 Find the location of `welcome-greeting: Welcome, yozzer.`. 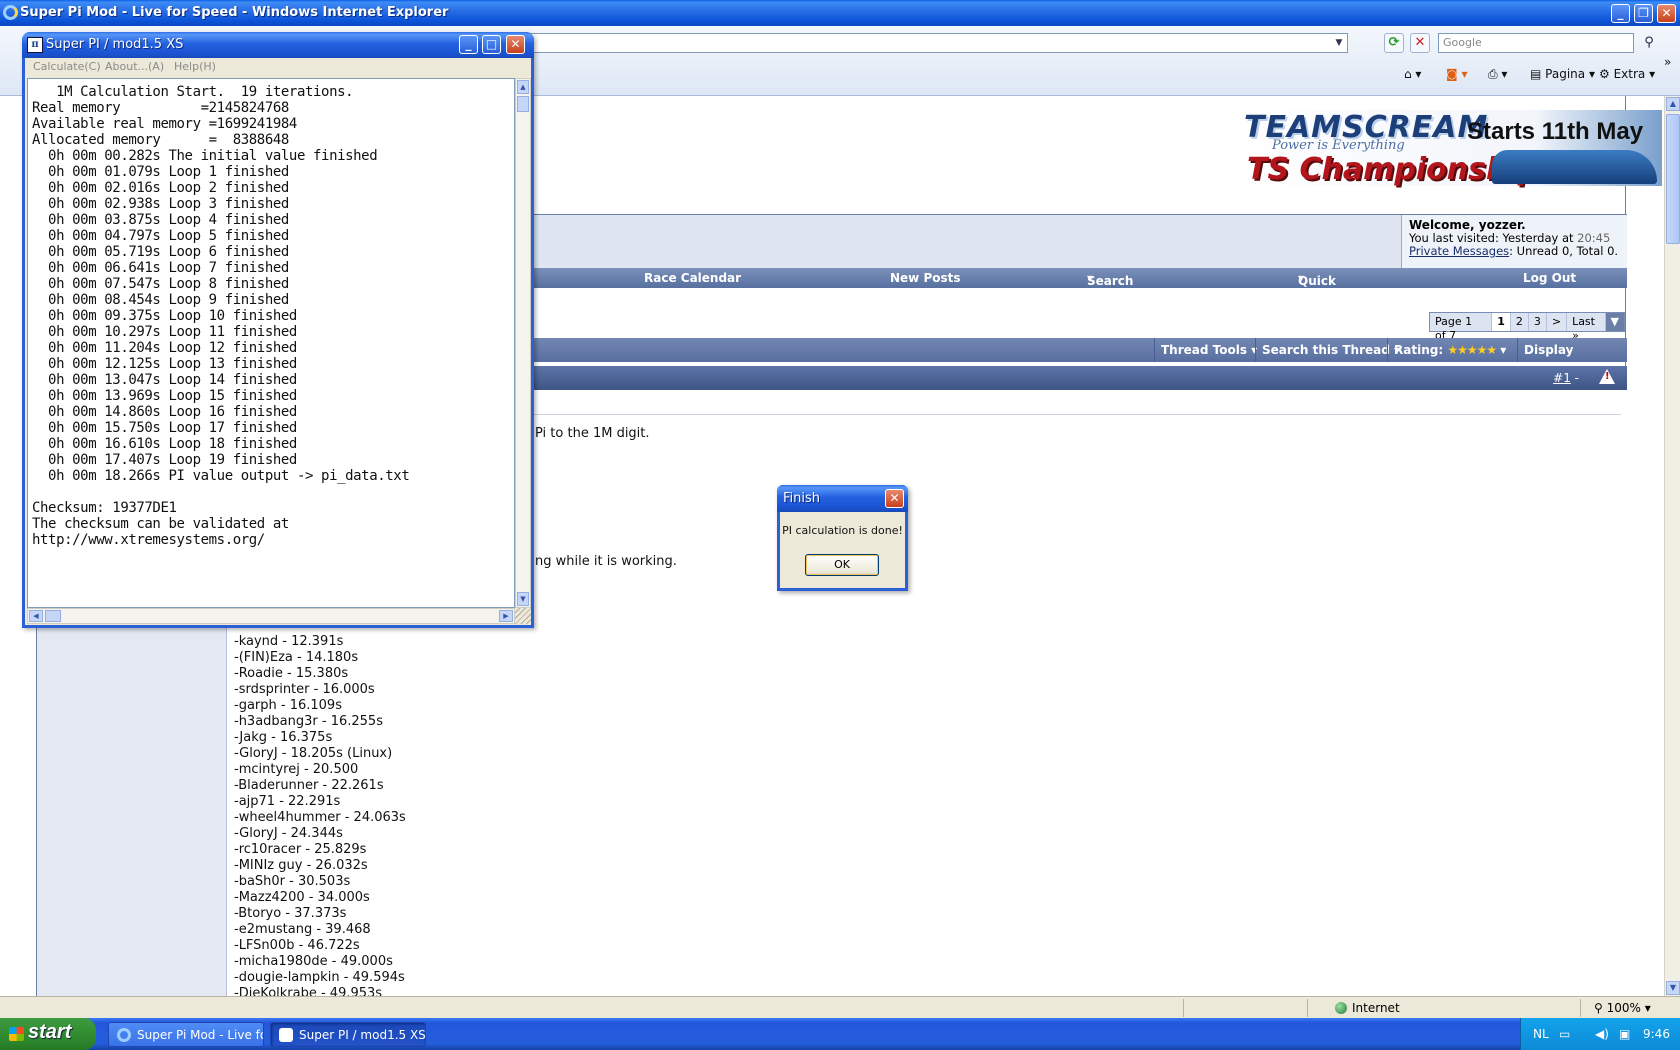

welcome-greeting: Welcome, yozzer. is located at coordinates (1467, 225).